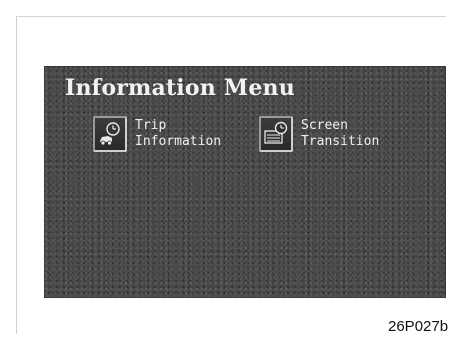 The image size is (461, 353). I want to click on trip-information-label-line1: Trip, so click(151, 125).